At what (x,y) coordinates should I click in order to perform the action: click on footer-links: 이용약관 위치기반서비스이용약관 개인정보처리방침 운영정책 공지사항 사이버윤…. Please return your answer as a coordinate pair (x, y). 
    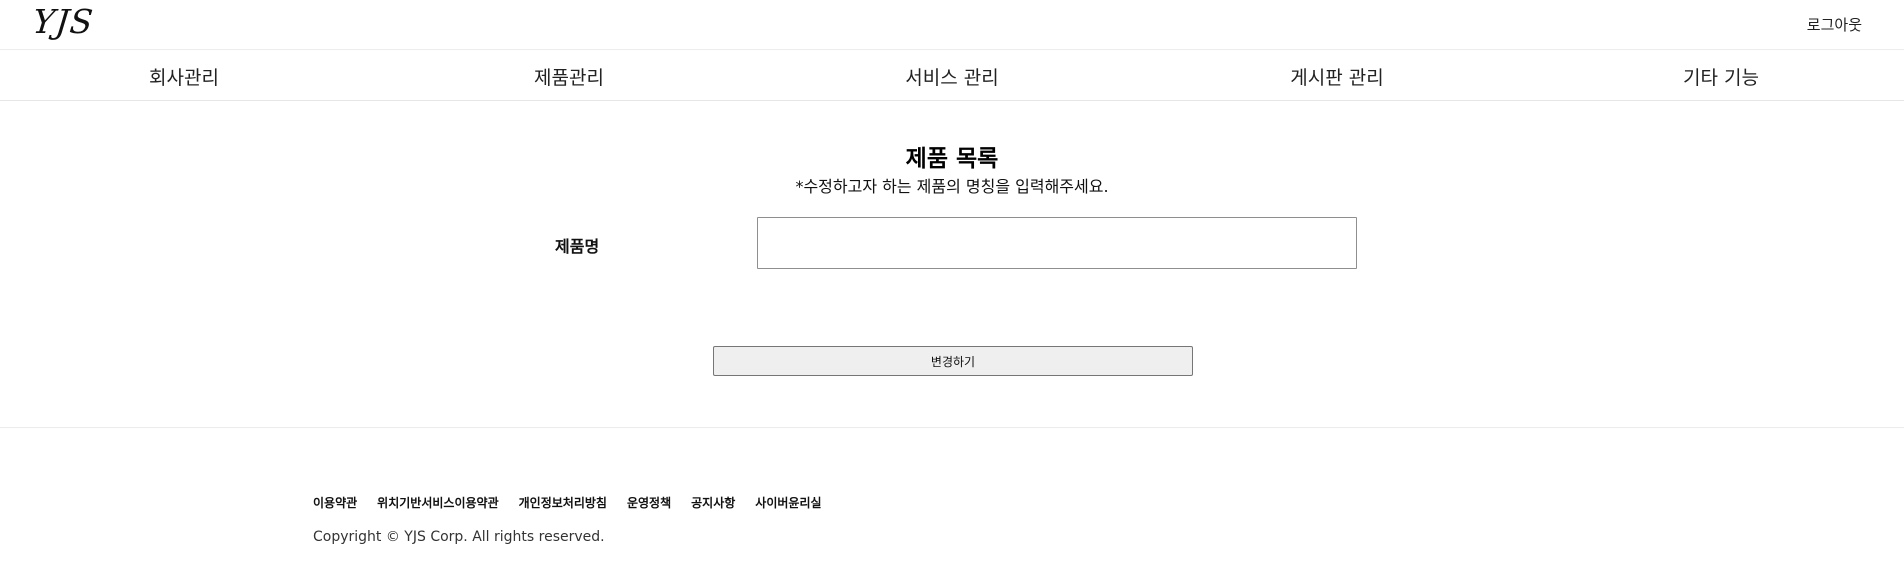
    Looking at the image, I should click on (577, 502).